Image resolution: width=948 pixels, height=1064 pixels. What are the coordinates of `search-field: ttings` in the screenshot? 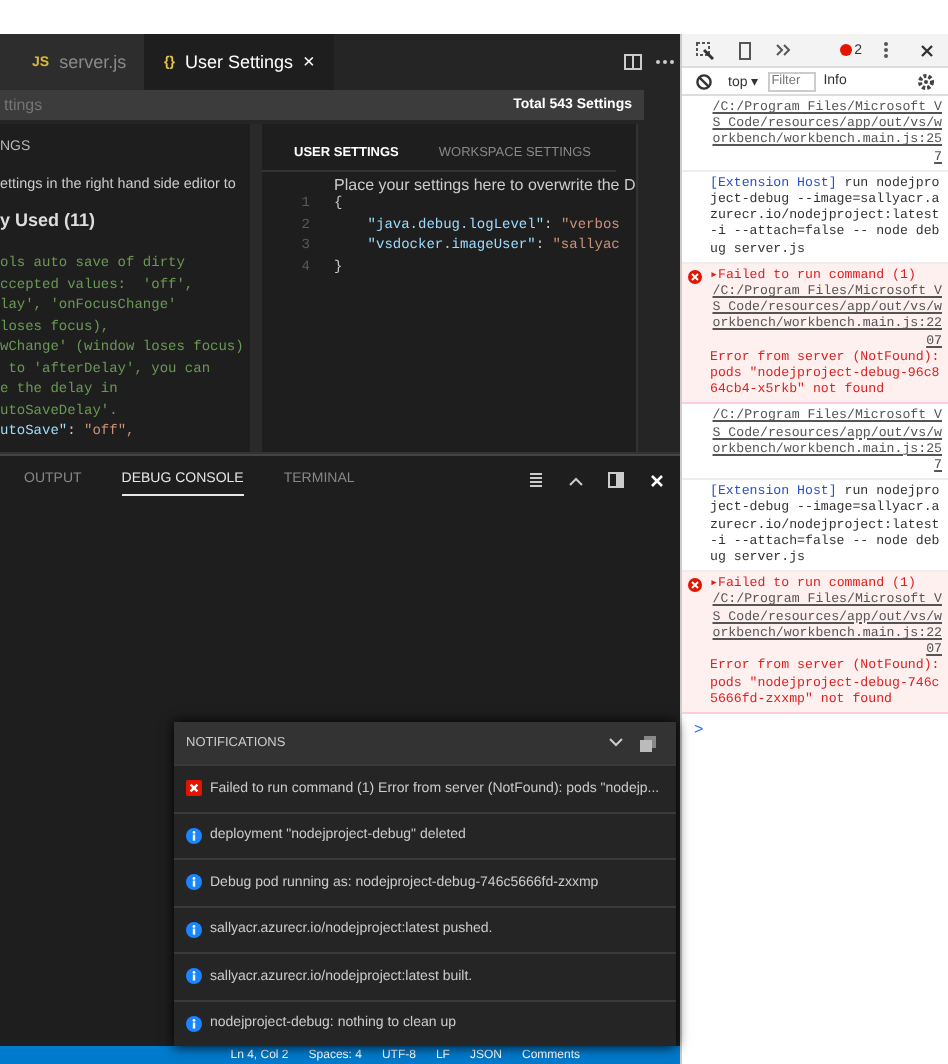 It's located at (251, 105).